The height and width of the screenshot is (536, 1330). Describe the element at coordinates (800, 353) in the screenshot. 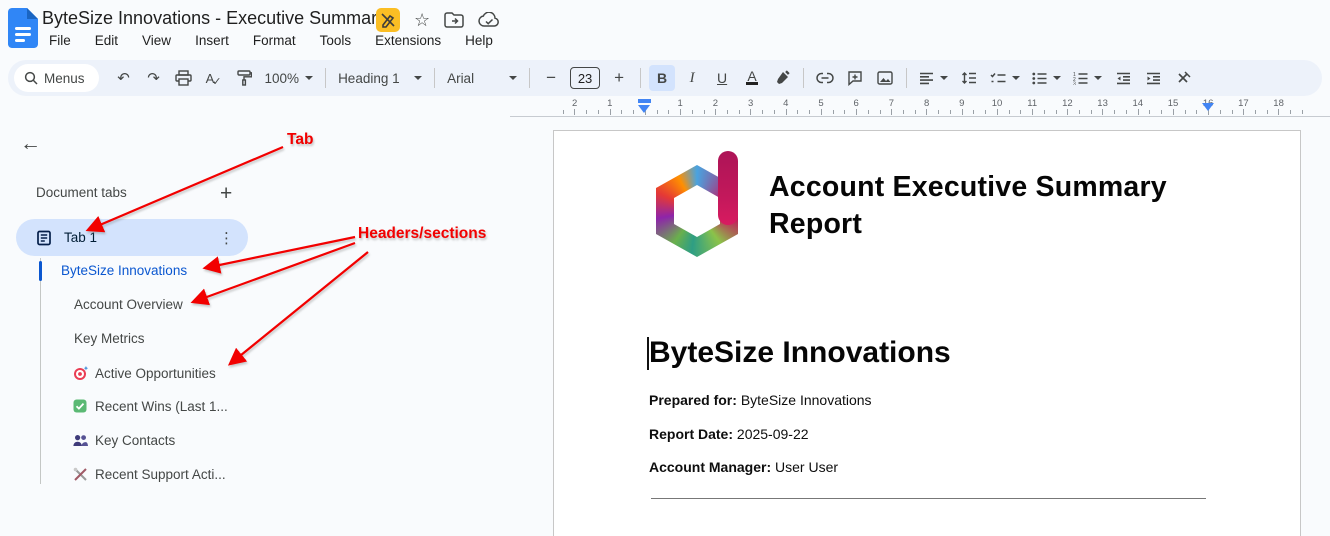

I see `company-heading: ByteSize Innovations` at that location.